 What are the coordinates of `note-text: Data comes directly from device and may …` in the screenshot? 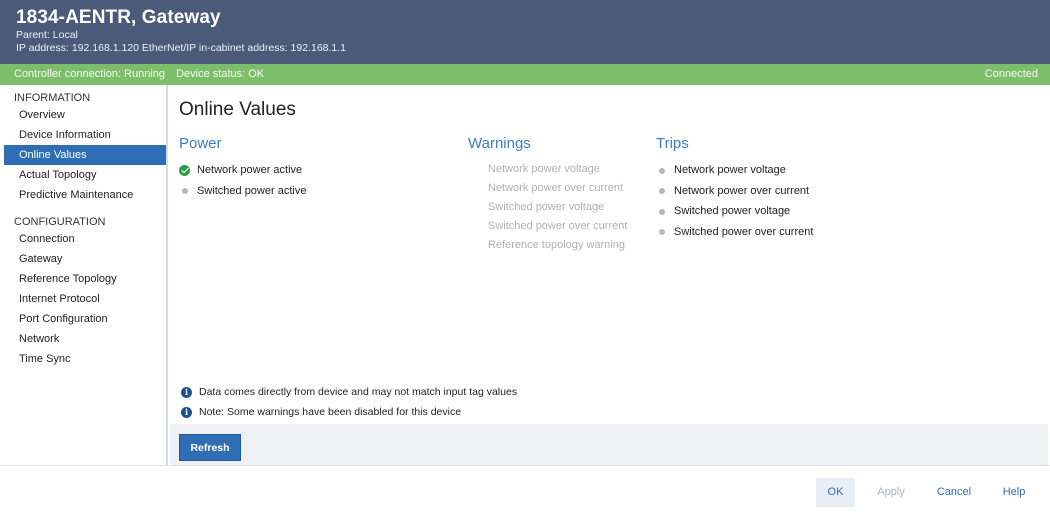 It's located at (358, 392).